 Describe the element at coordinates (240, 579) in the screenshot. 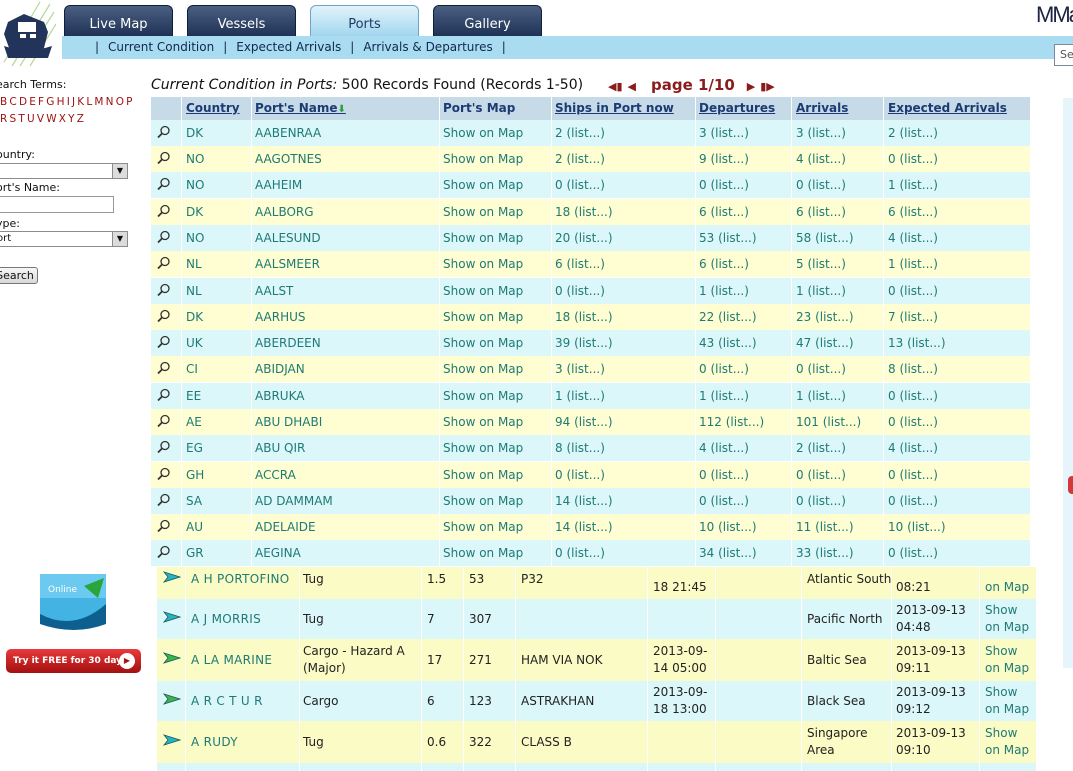

I see `vessel-name-link: A H PORTOFINO` at that location.